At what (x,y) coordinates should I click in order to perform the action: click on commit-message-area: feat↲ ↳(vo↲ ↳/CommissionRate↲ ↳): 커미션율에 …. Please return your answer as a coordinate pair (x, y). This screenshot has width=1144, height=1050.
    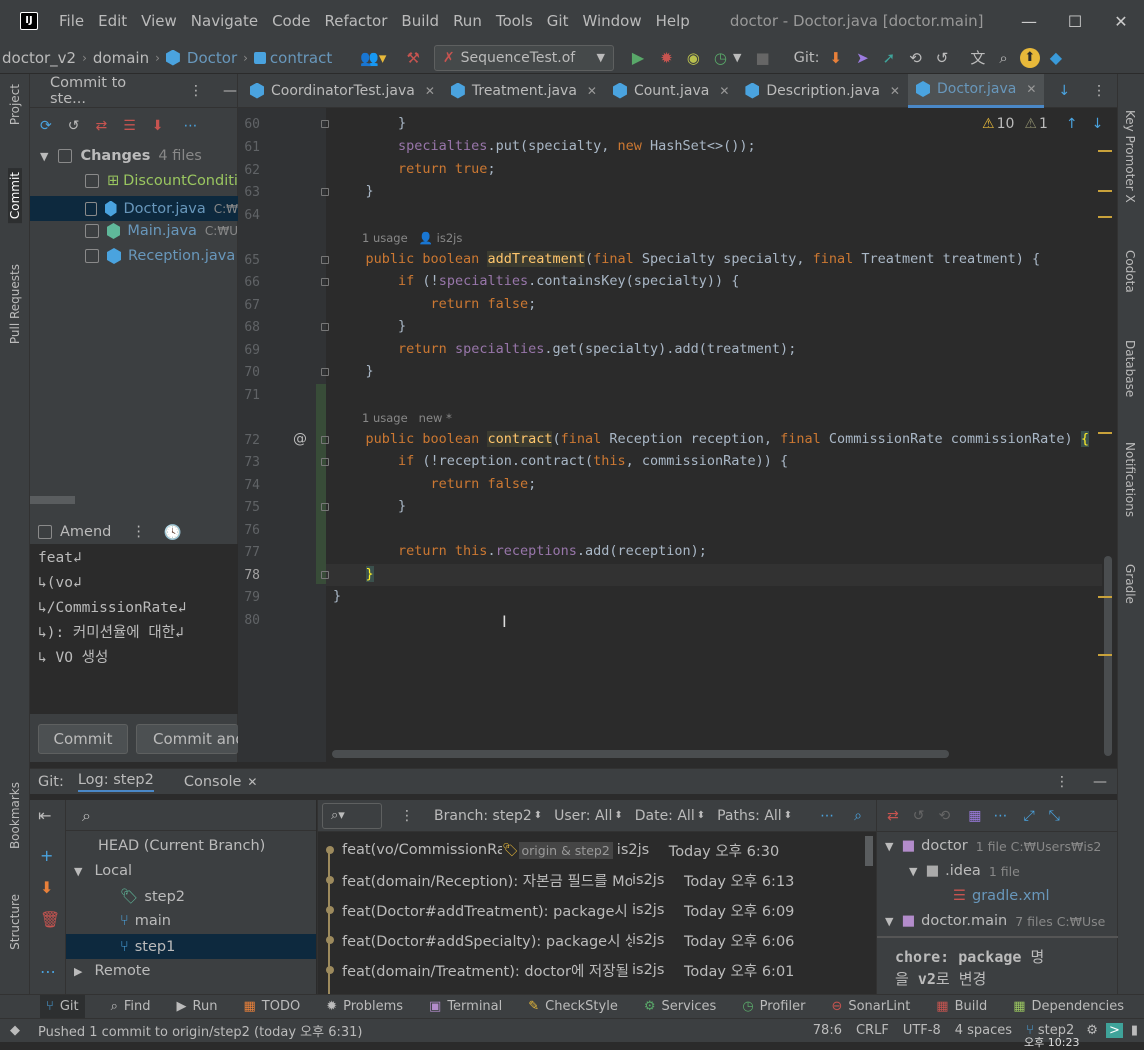
    Looking at the image, I should click on (134, 629).